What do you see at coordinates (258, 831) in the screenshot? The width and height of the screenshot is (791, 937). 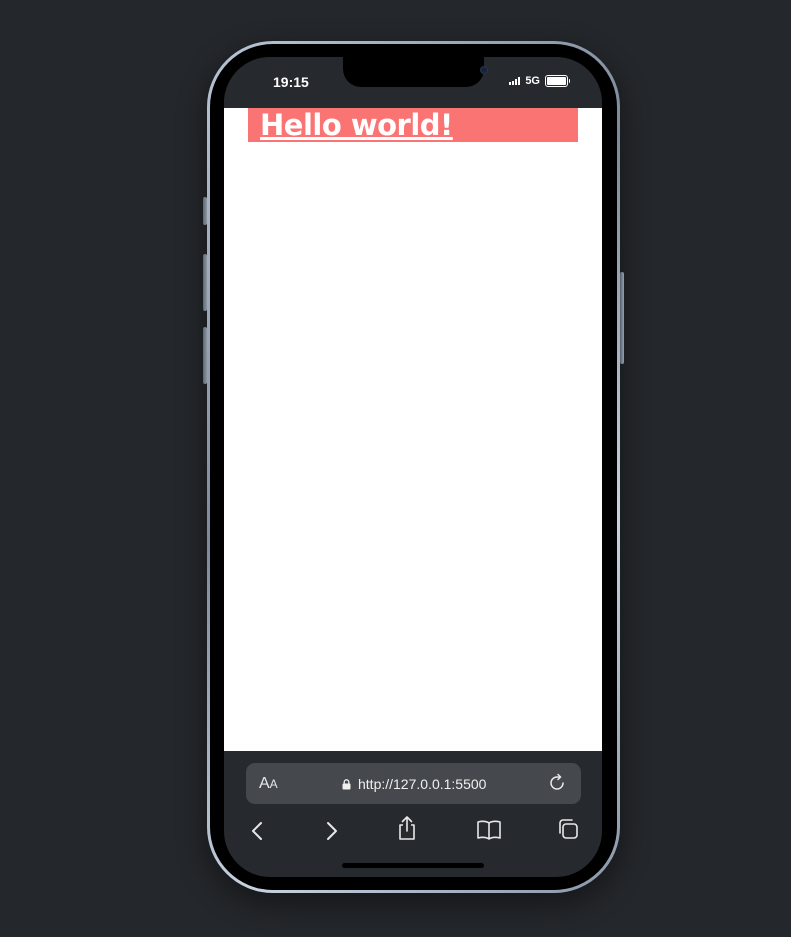 I see `back-icon` at bounding box center [258, 831].